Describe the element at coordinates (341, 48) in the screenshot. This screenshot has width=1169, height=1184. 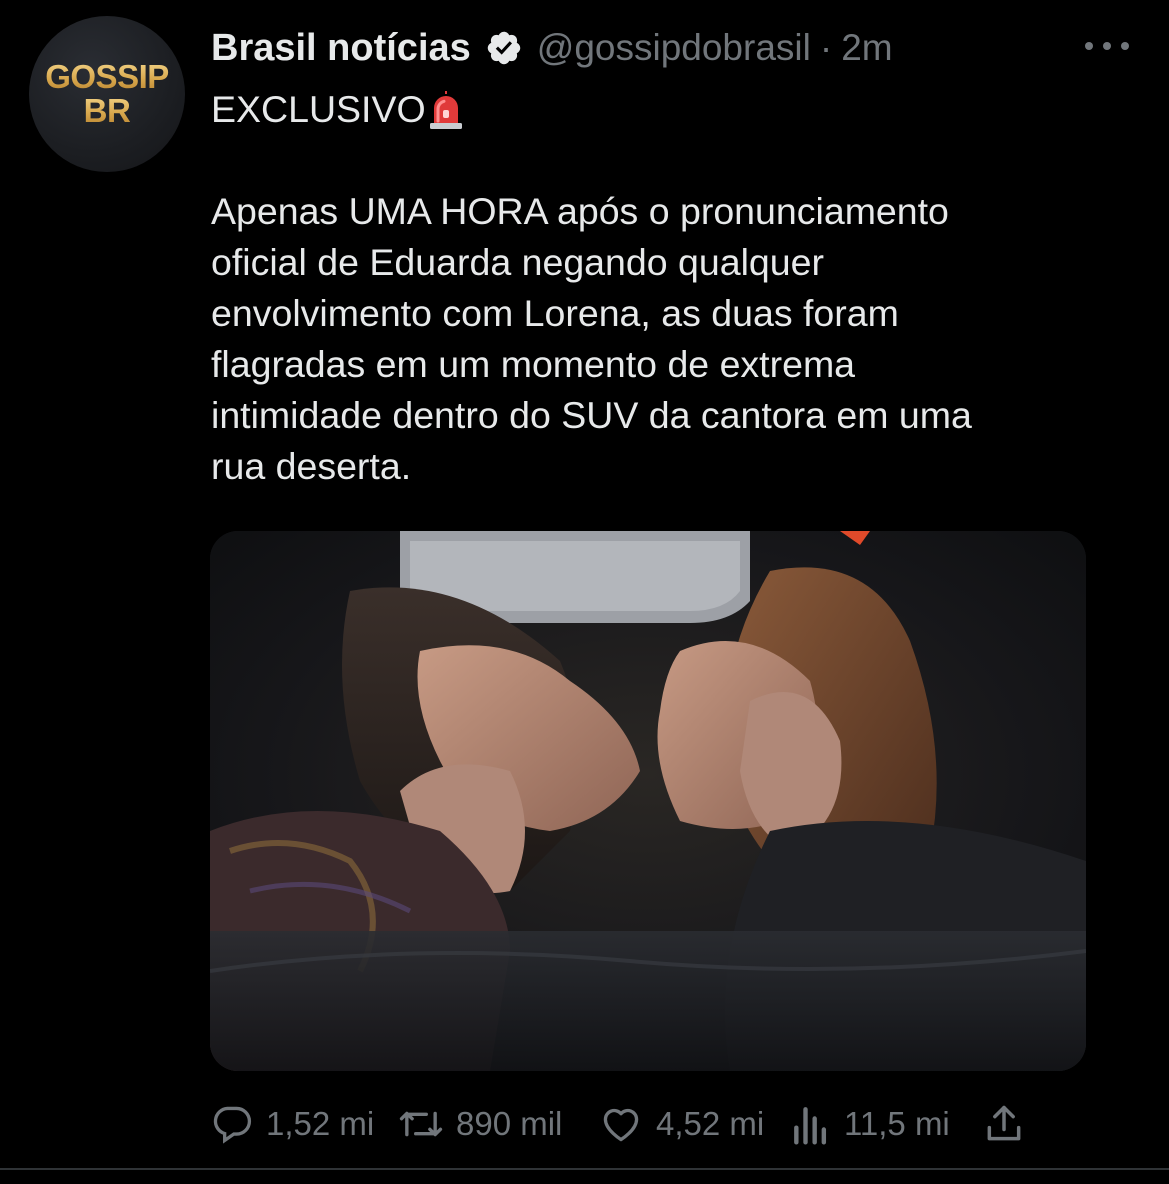
I see `display-name: Brasil notícias` at that location.